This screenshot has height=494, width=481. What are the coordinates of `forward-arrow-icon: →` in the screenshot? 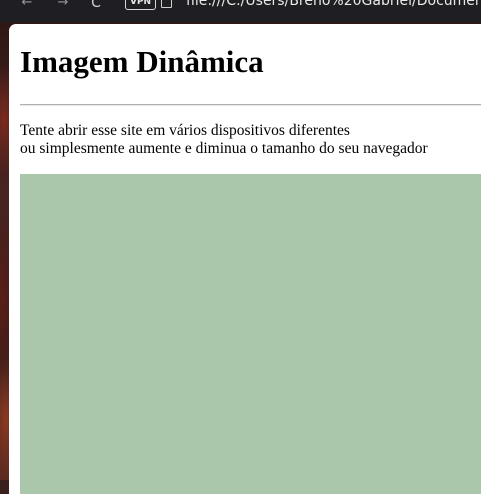 It's located at (63, 5).